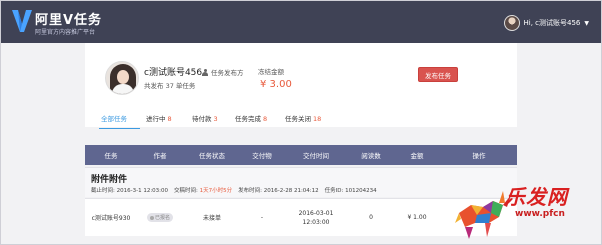 The image size is (602, 245). What do you see at coordinates (156, 119) in the screenshot?
I see `tab-label: 进行中` at bounding box center [156, 119].